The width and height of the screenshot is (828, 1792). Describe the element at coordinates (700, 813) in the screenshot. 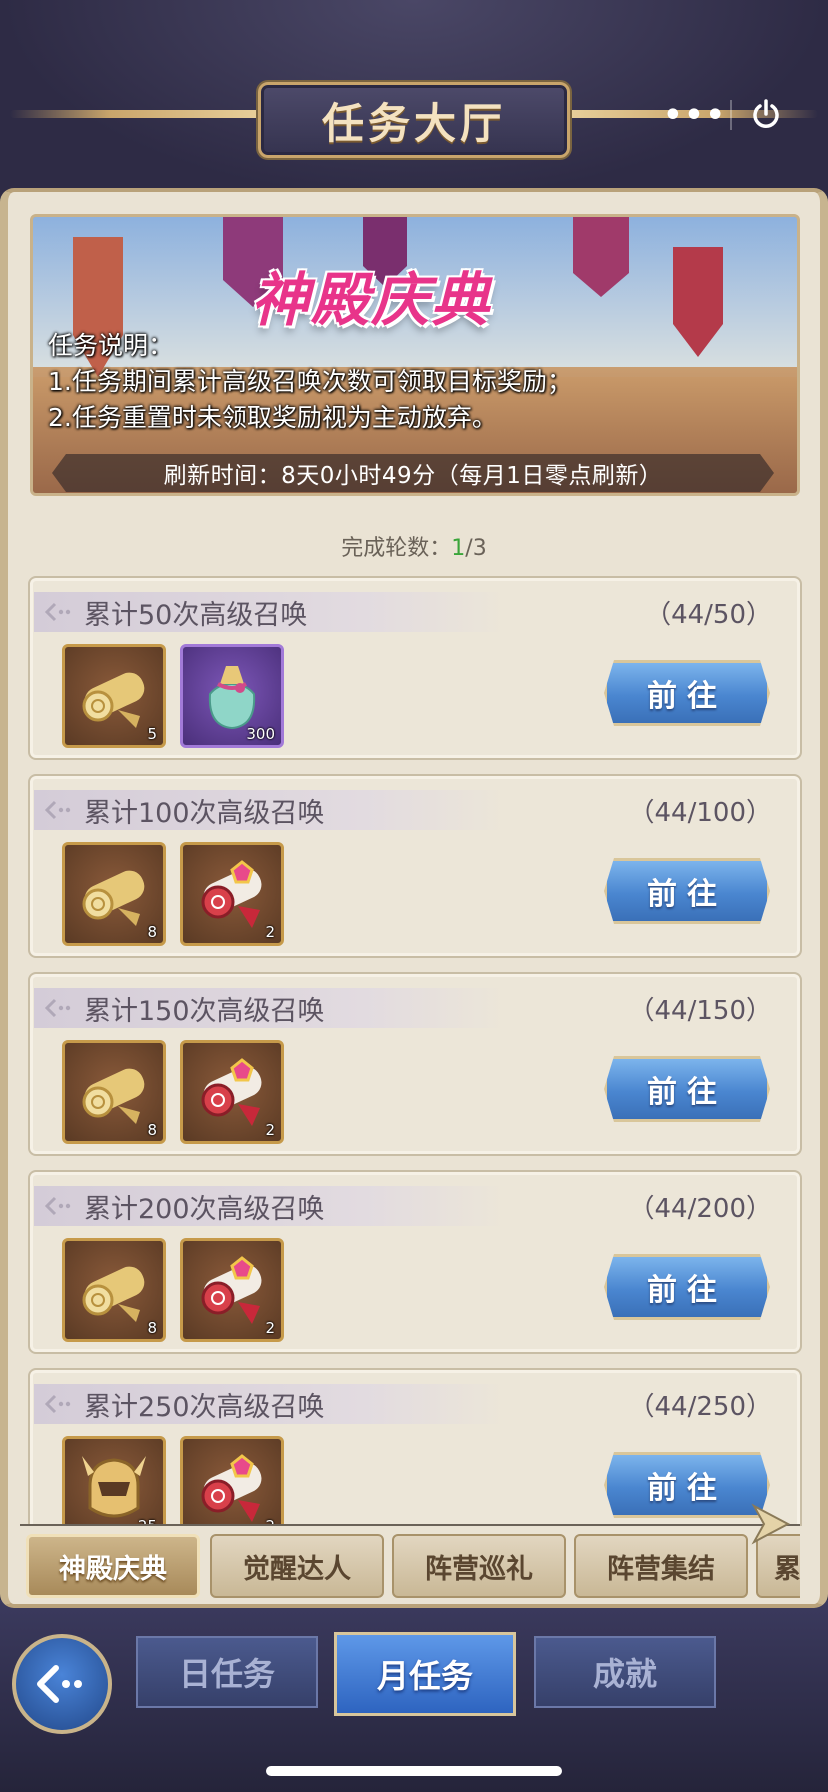

I see `task-progress: （44/100）` at that location.